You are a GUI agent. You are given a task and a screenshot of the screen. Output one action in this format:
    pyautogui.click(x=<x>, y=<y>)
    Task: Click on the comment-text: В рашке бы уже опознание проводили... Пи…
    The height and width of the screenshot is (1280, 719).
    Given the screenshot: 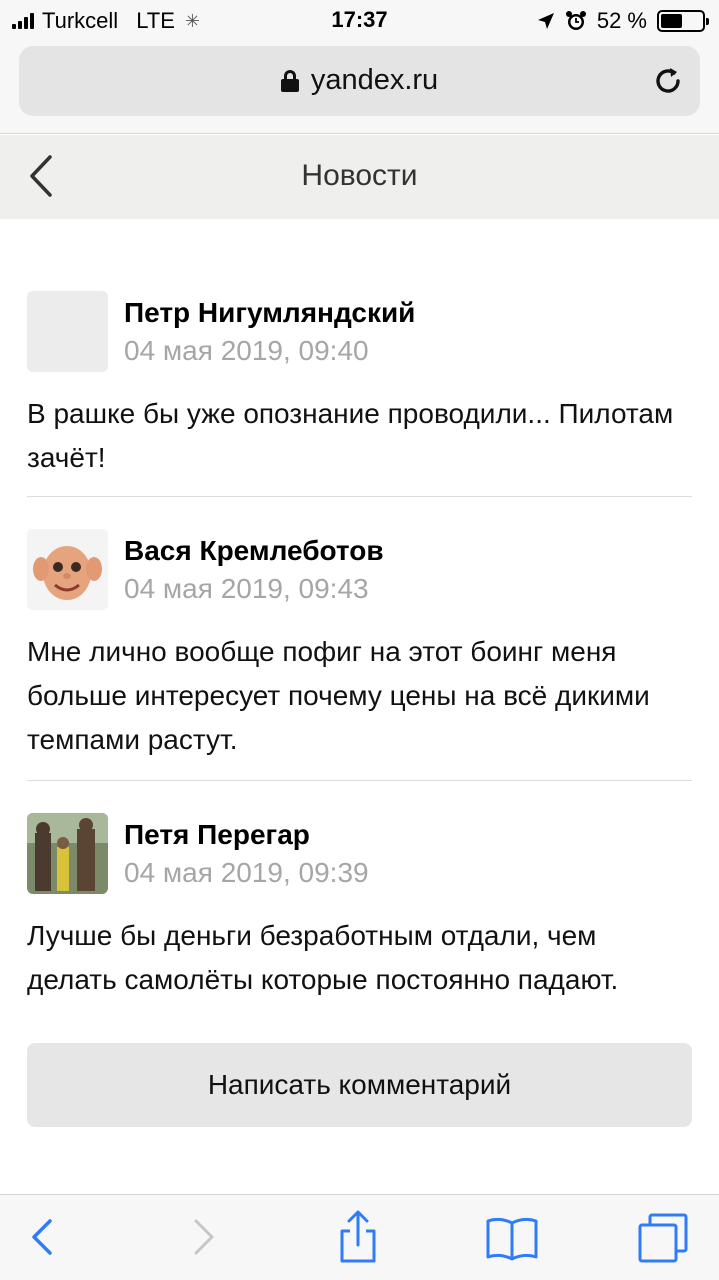 What is the action you would take?
    pyautogui.click(x=350, y=435)
    